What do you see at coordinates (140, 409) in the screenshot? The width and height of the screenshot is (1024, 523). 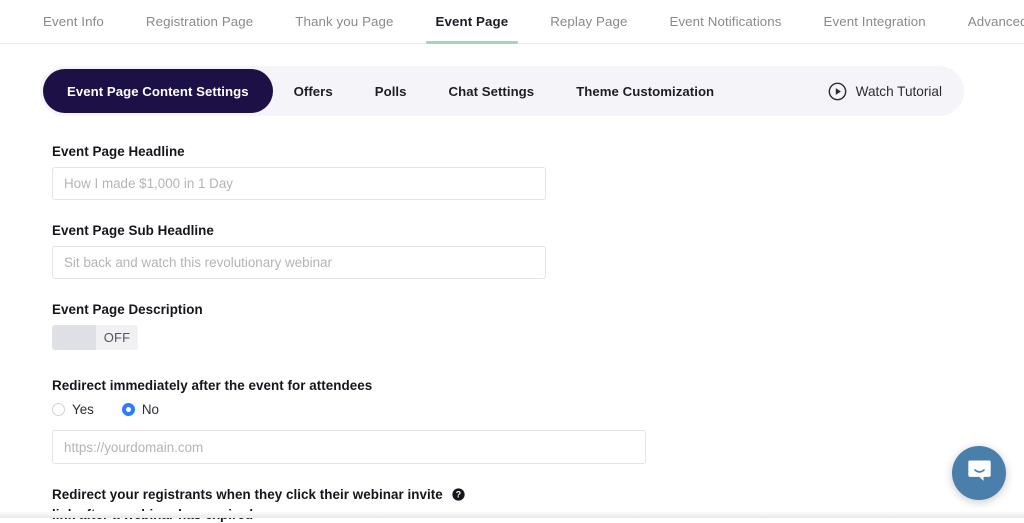 I see `radio-option-no: No` at bounding box center [140, 409].